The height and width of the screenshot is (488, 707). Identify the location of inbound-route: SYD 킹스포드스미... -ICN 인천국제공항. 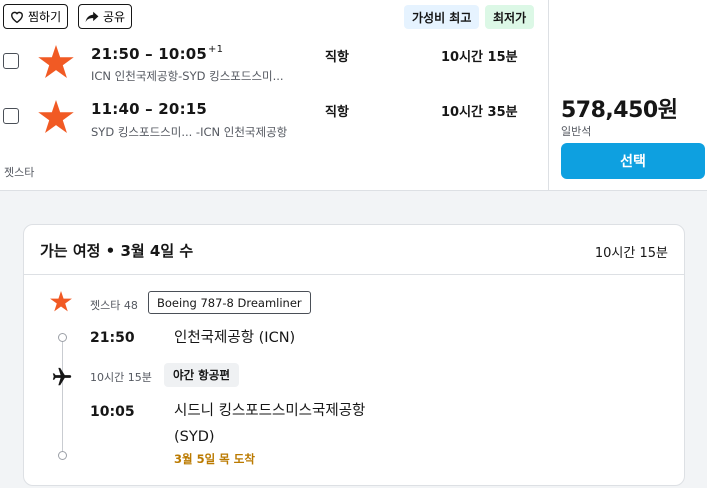
(189, 132).